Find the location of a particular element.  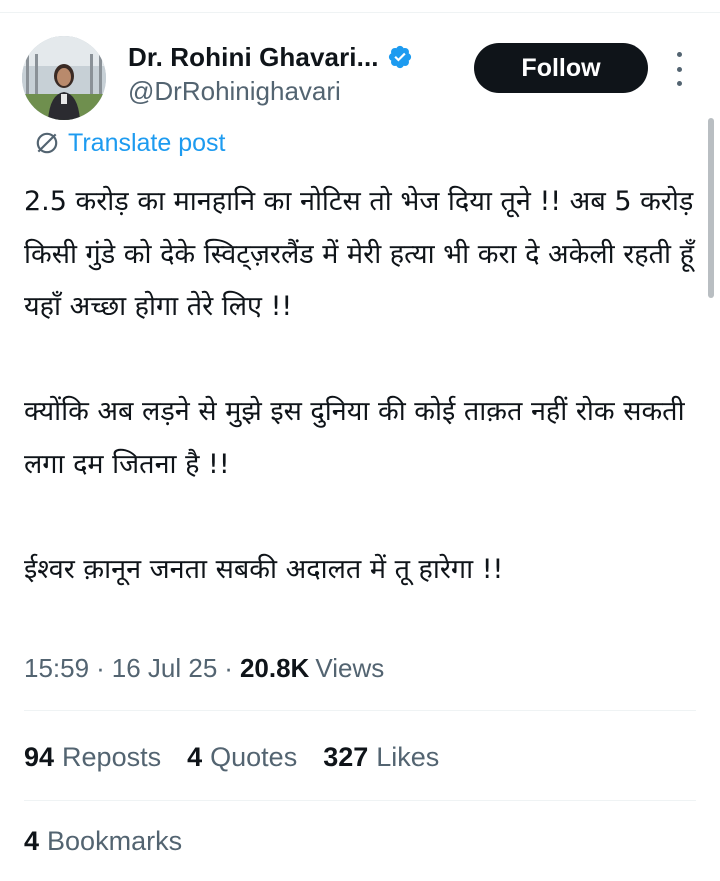

likes-stat: 327 Likes is located at coordinates (381, 757).